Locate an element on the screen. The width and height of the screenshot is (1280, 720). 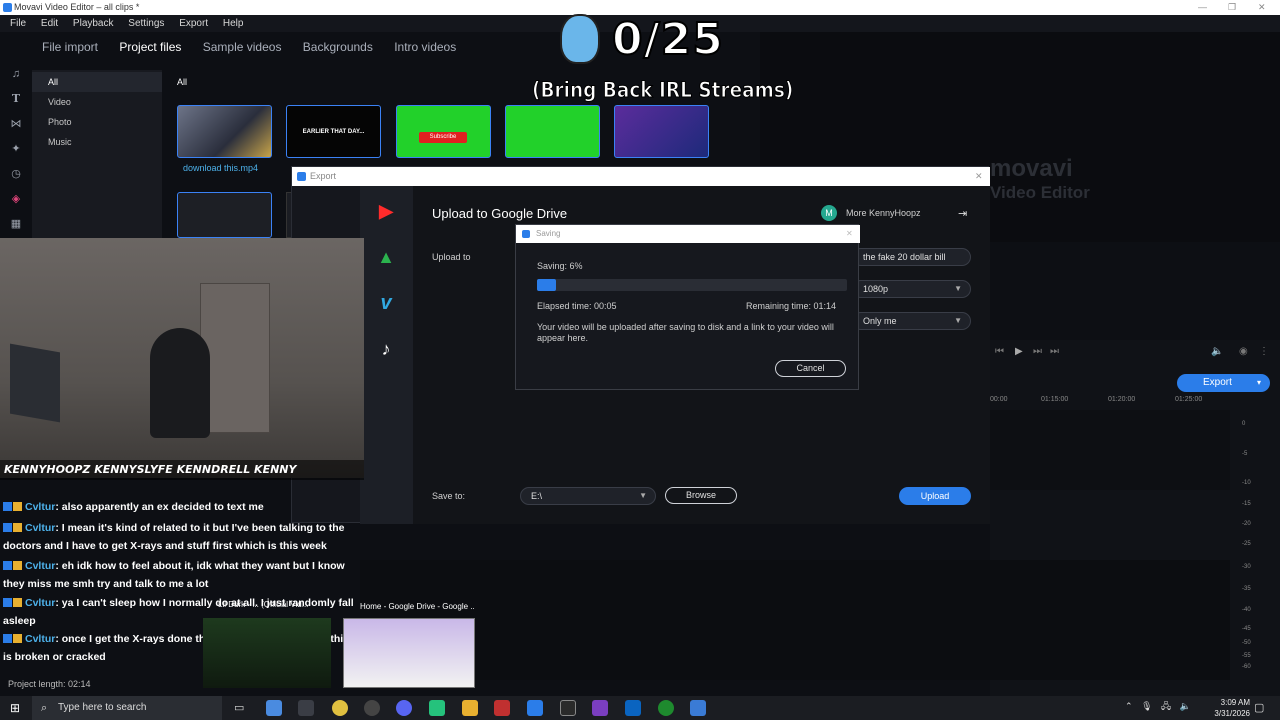
video-title-field: the fake 20 dollar bill is located at coordinates (911, 257).